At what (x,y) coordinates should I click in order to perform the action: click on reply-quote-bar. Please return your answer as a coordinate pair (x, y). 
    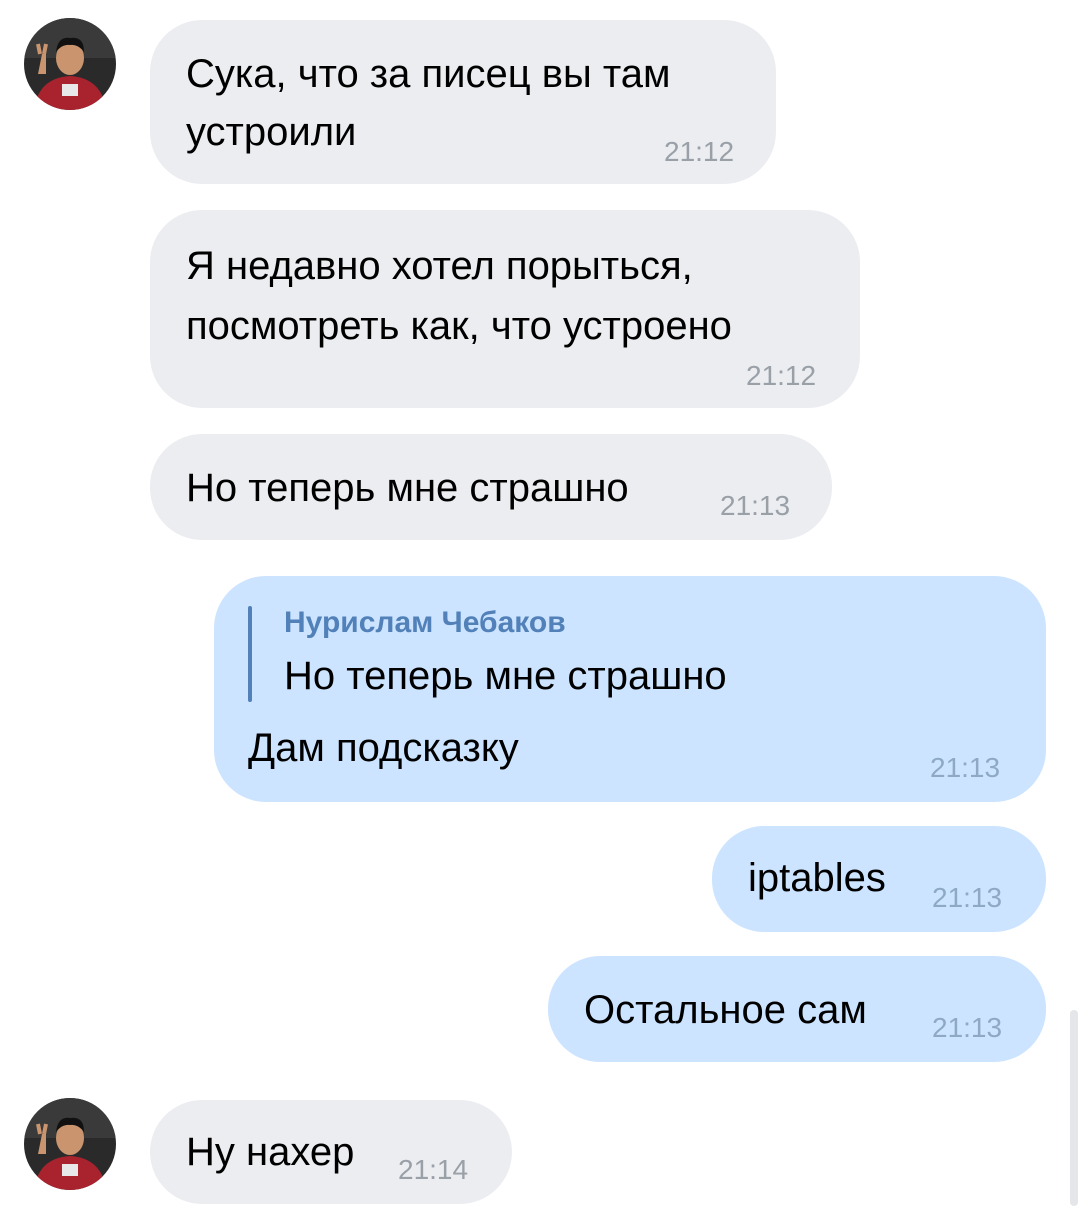
    Looking at the image, I should click on (250, 654).